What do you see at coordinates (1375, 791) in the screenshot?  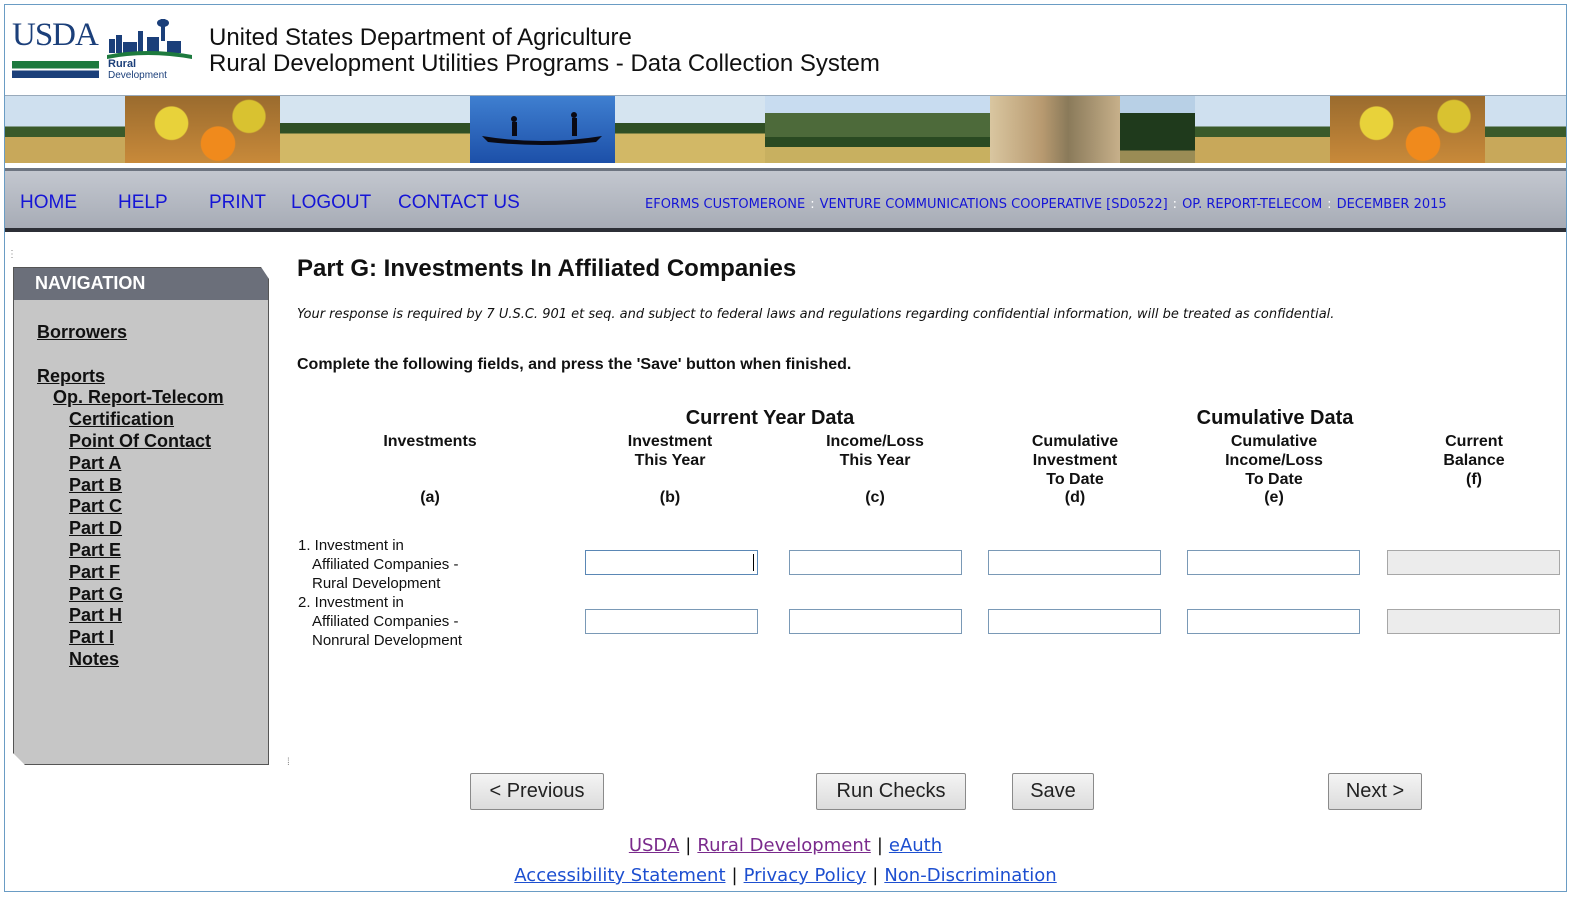 I see `next-button: Next >` at bounding box center [1375, 791].